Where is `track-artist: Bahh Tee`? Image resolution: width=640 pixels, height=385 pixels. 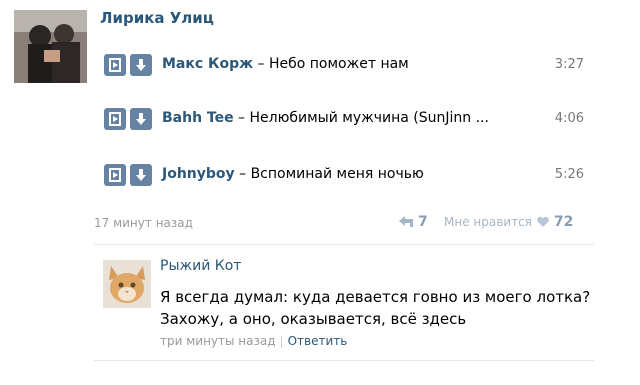
track-artist: Bahh Tee is located at coordinates (198, 118).